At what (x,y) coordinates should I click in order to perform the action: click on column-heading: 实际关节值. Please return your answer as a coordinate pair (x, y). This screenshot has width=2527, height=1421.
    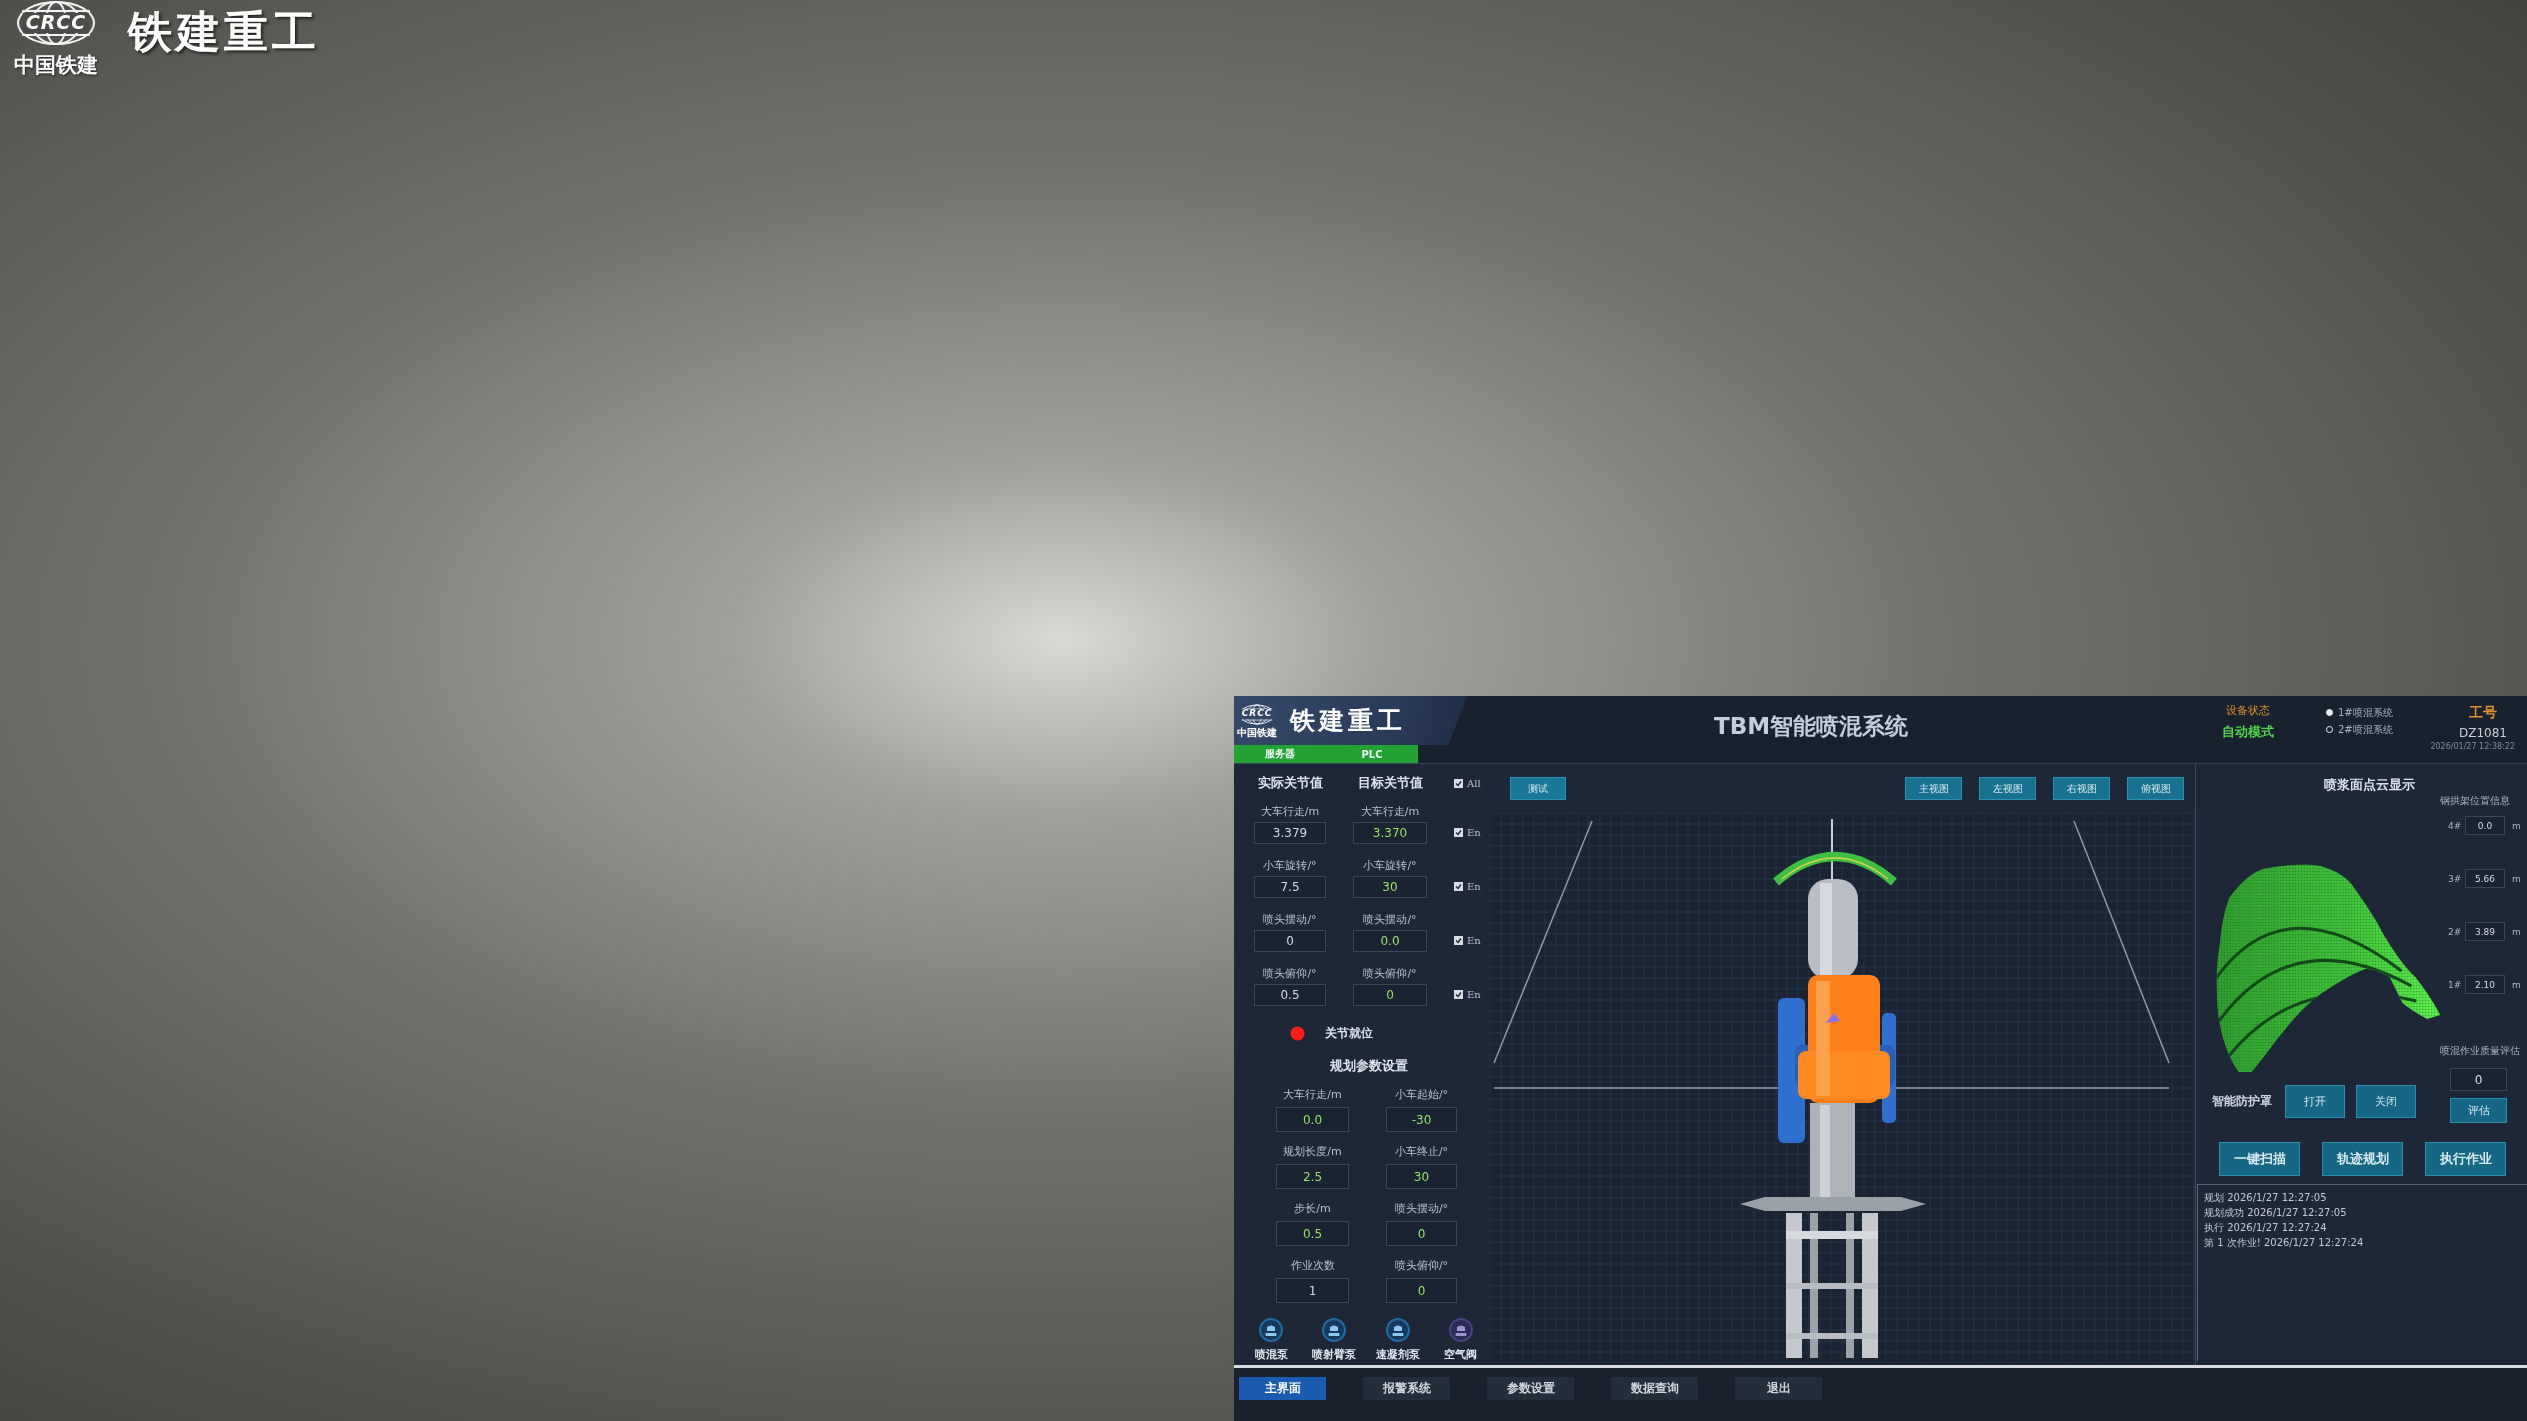
    Looking at the image, I should click on (1290, 783).